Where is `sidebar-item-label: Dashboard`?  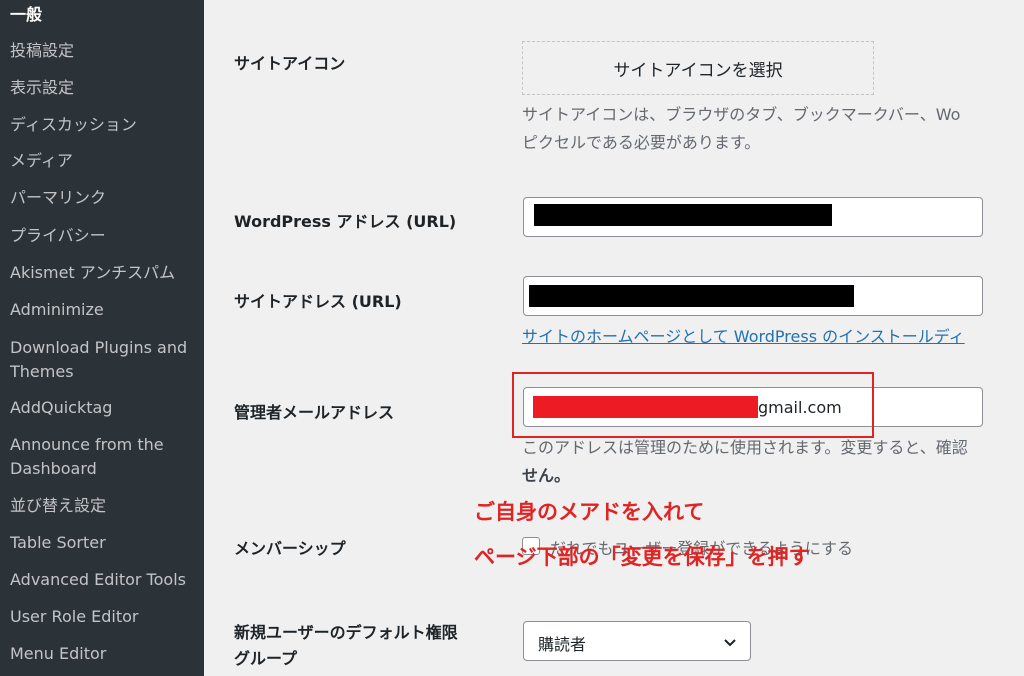
sidebar-item-label: Dashboard is located at coordinates (53, 468).